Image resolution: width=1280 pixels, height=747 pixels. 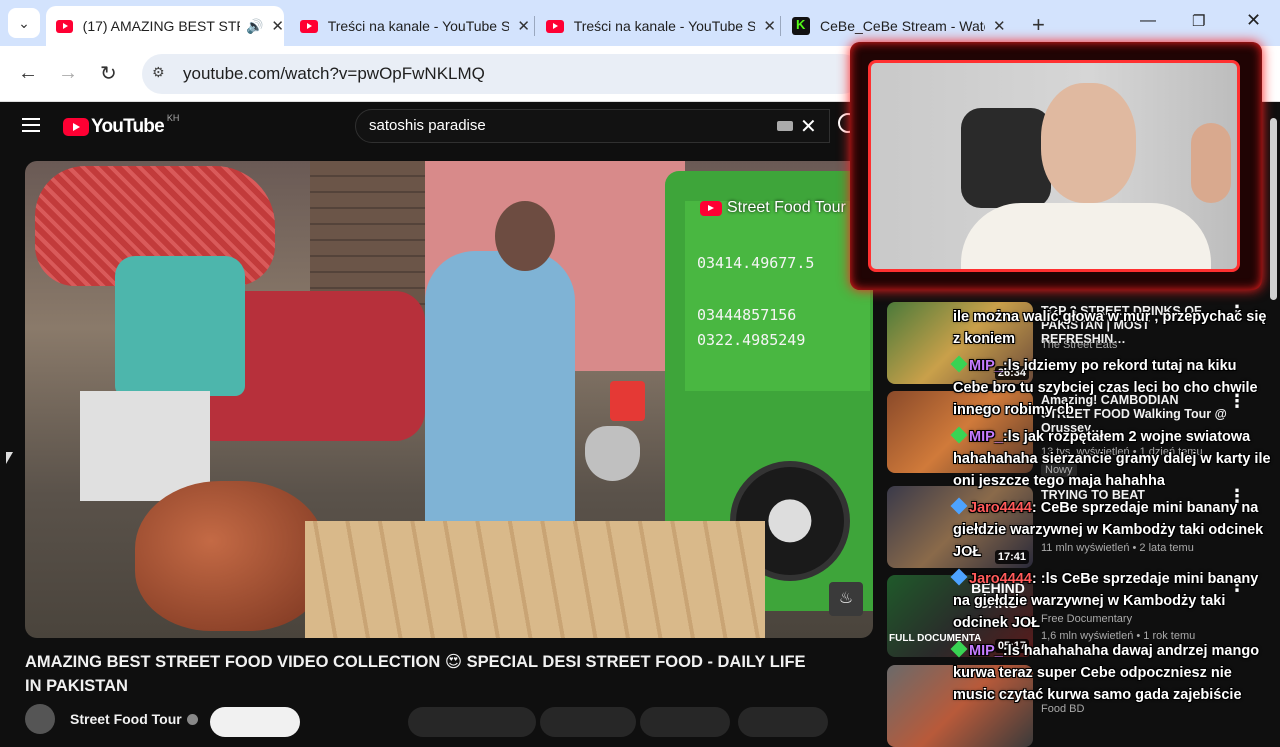 I want to click on url-text: youtube.com/watch?v=pwOpFwNKLMQ, so click(x=334, y=74).